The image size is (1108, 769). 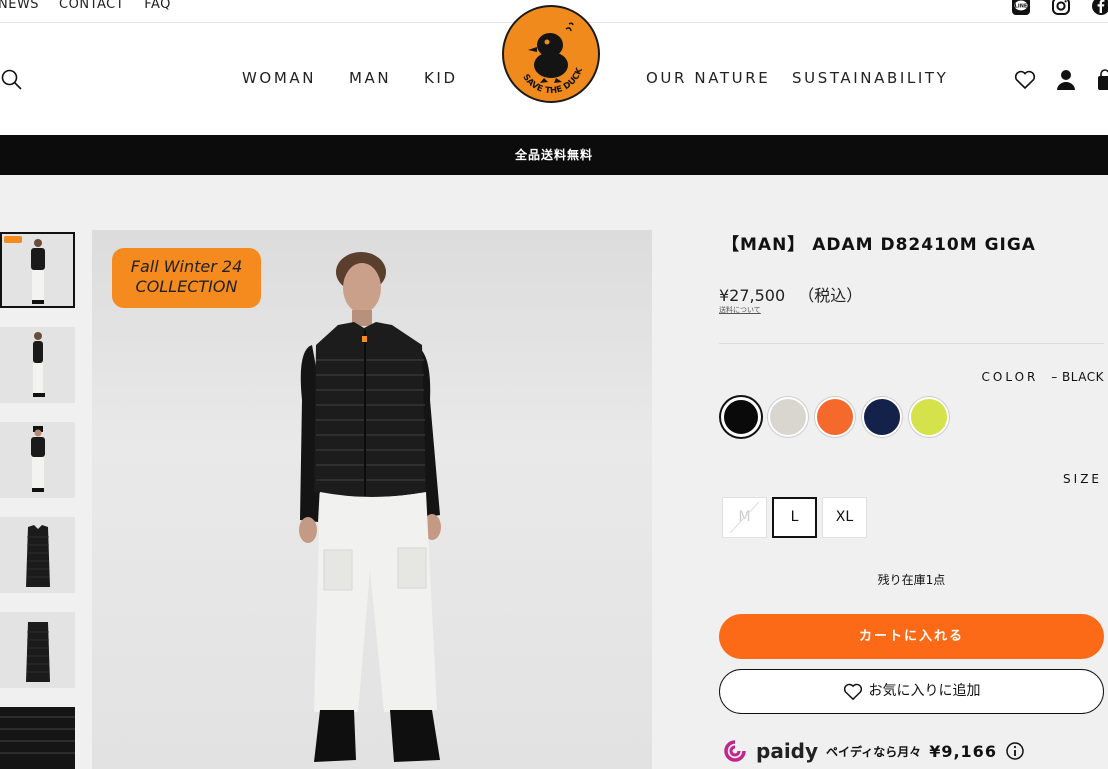 What do you see at coordinates (911, 343) in the screenshot?
I see `divider` at bounding box center [911, 343].